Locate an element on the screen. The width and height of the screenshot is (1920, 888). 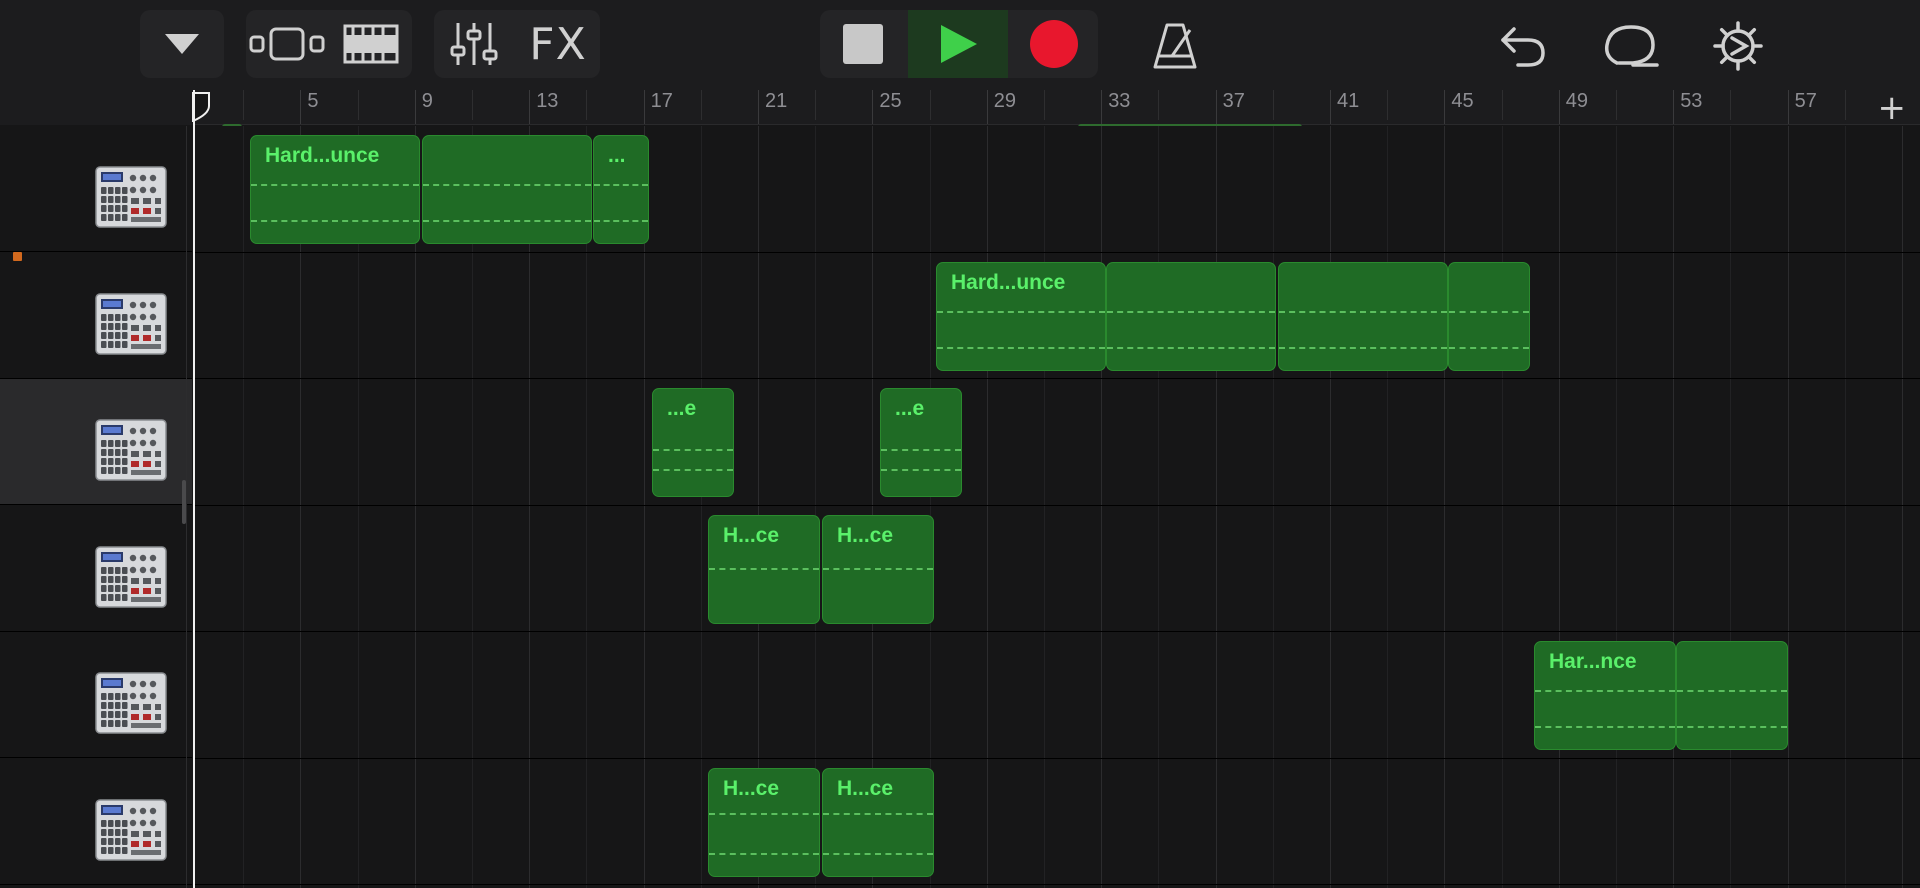
fx-label: FX is located at coordinates (558, 44).